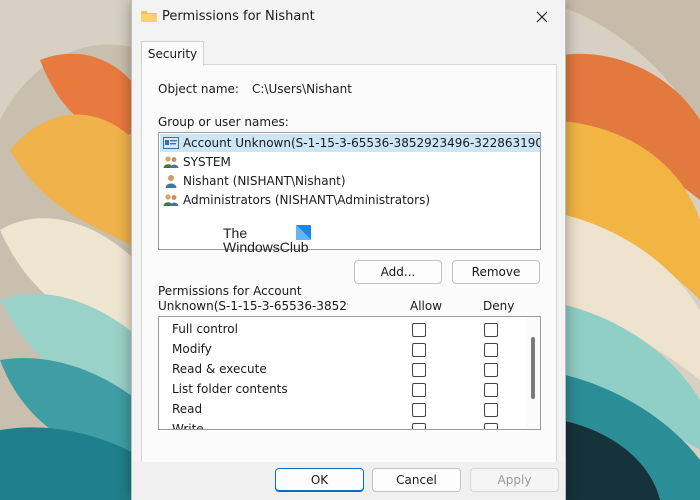  Describe the element at coordinates (307, 200) in the screenshot. I see `list-item-label: Administrators (NISHANT\Administrators)` at that location.